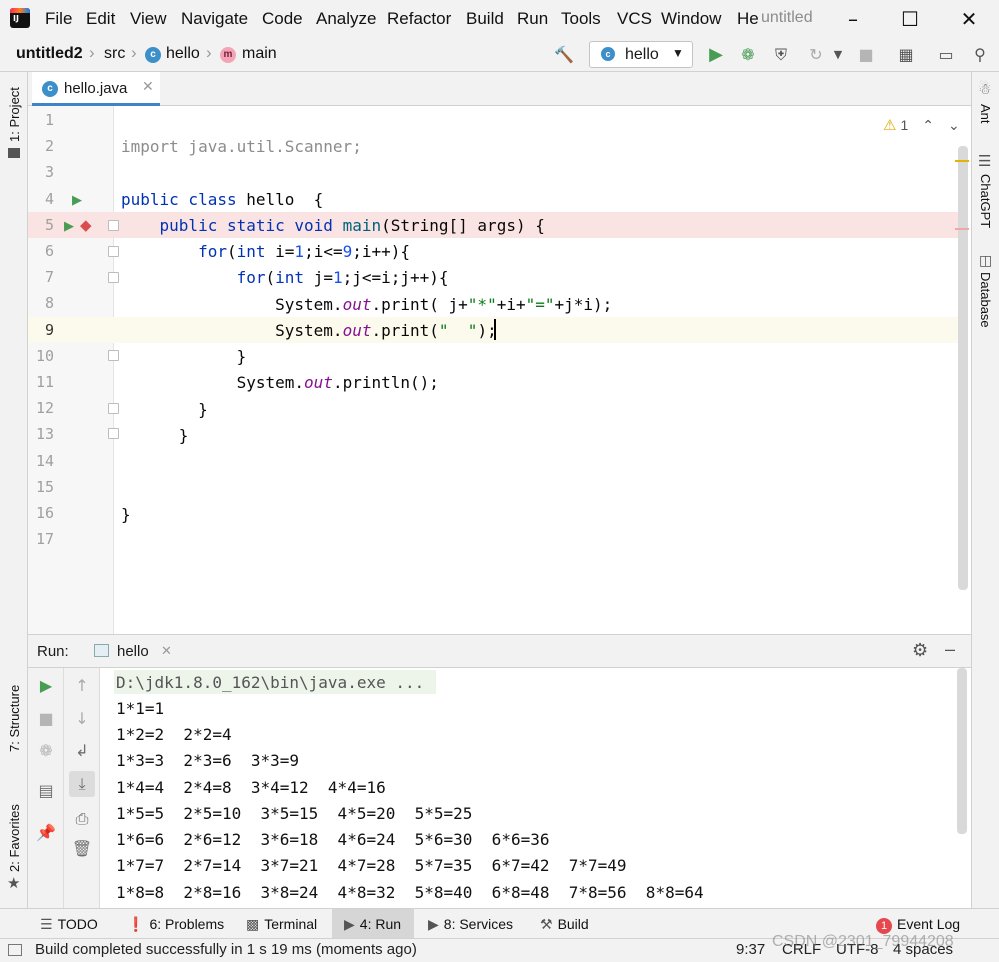 The image size is (999, 962). What do you see at coordinates (15, 950) in the screenshot?
I see `panel-toggle-icon` at bounding box center [15, 950].